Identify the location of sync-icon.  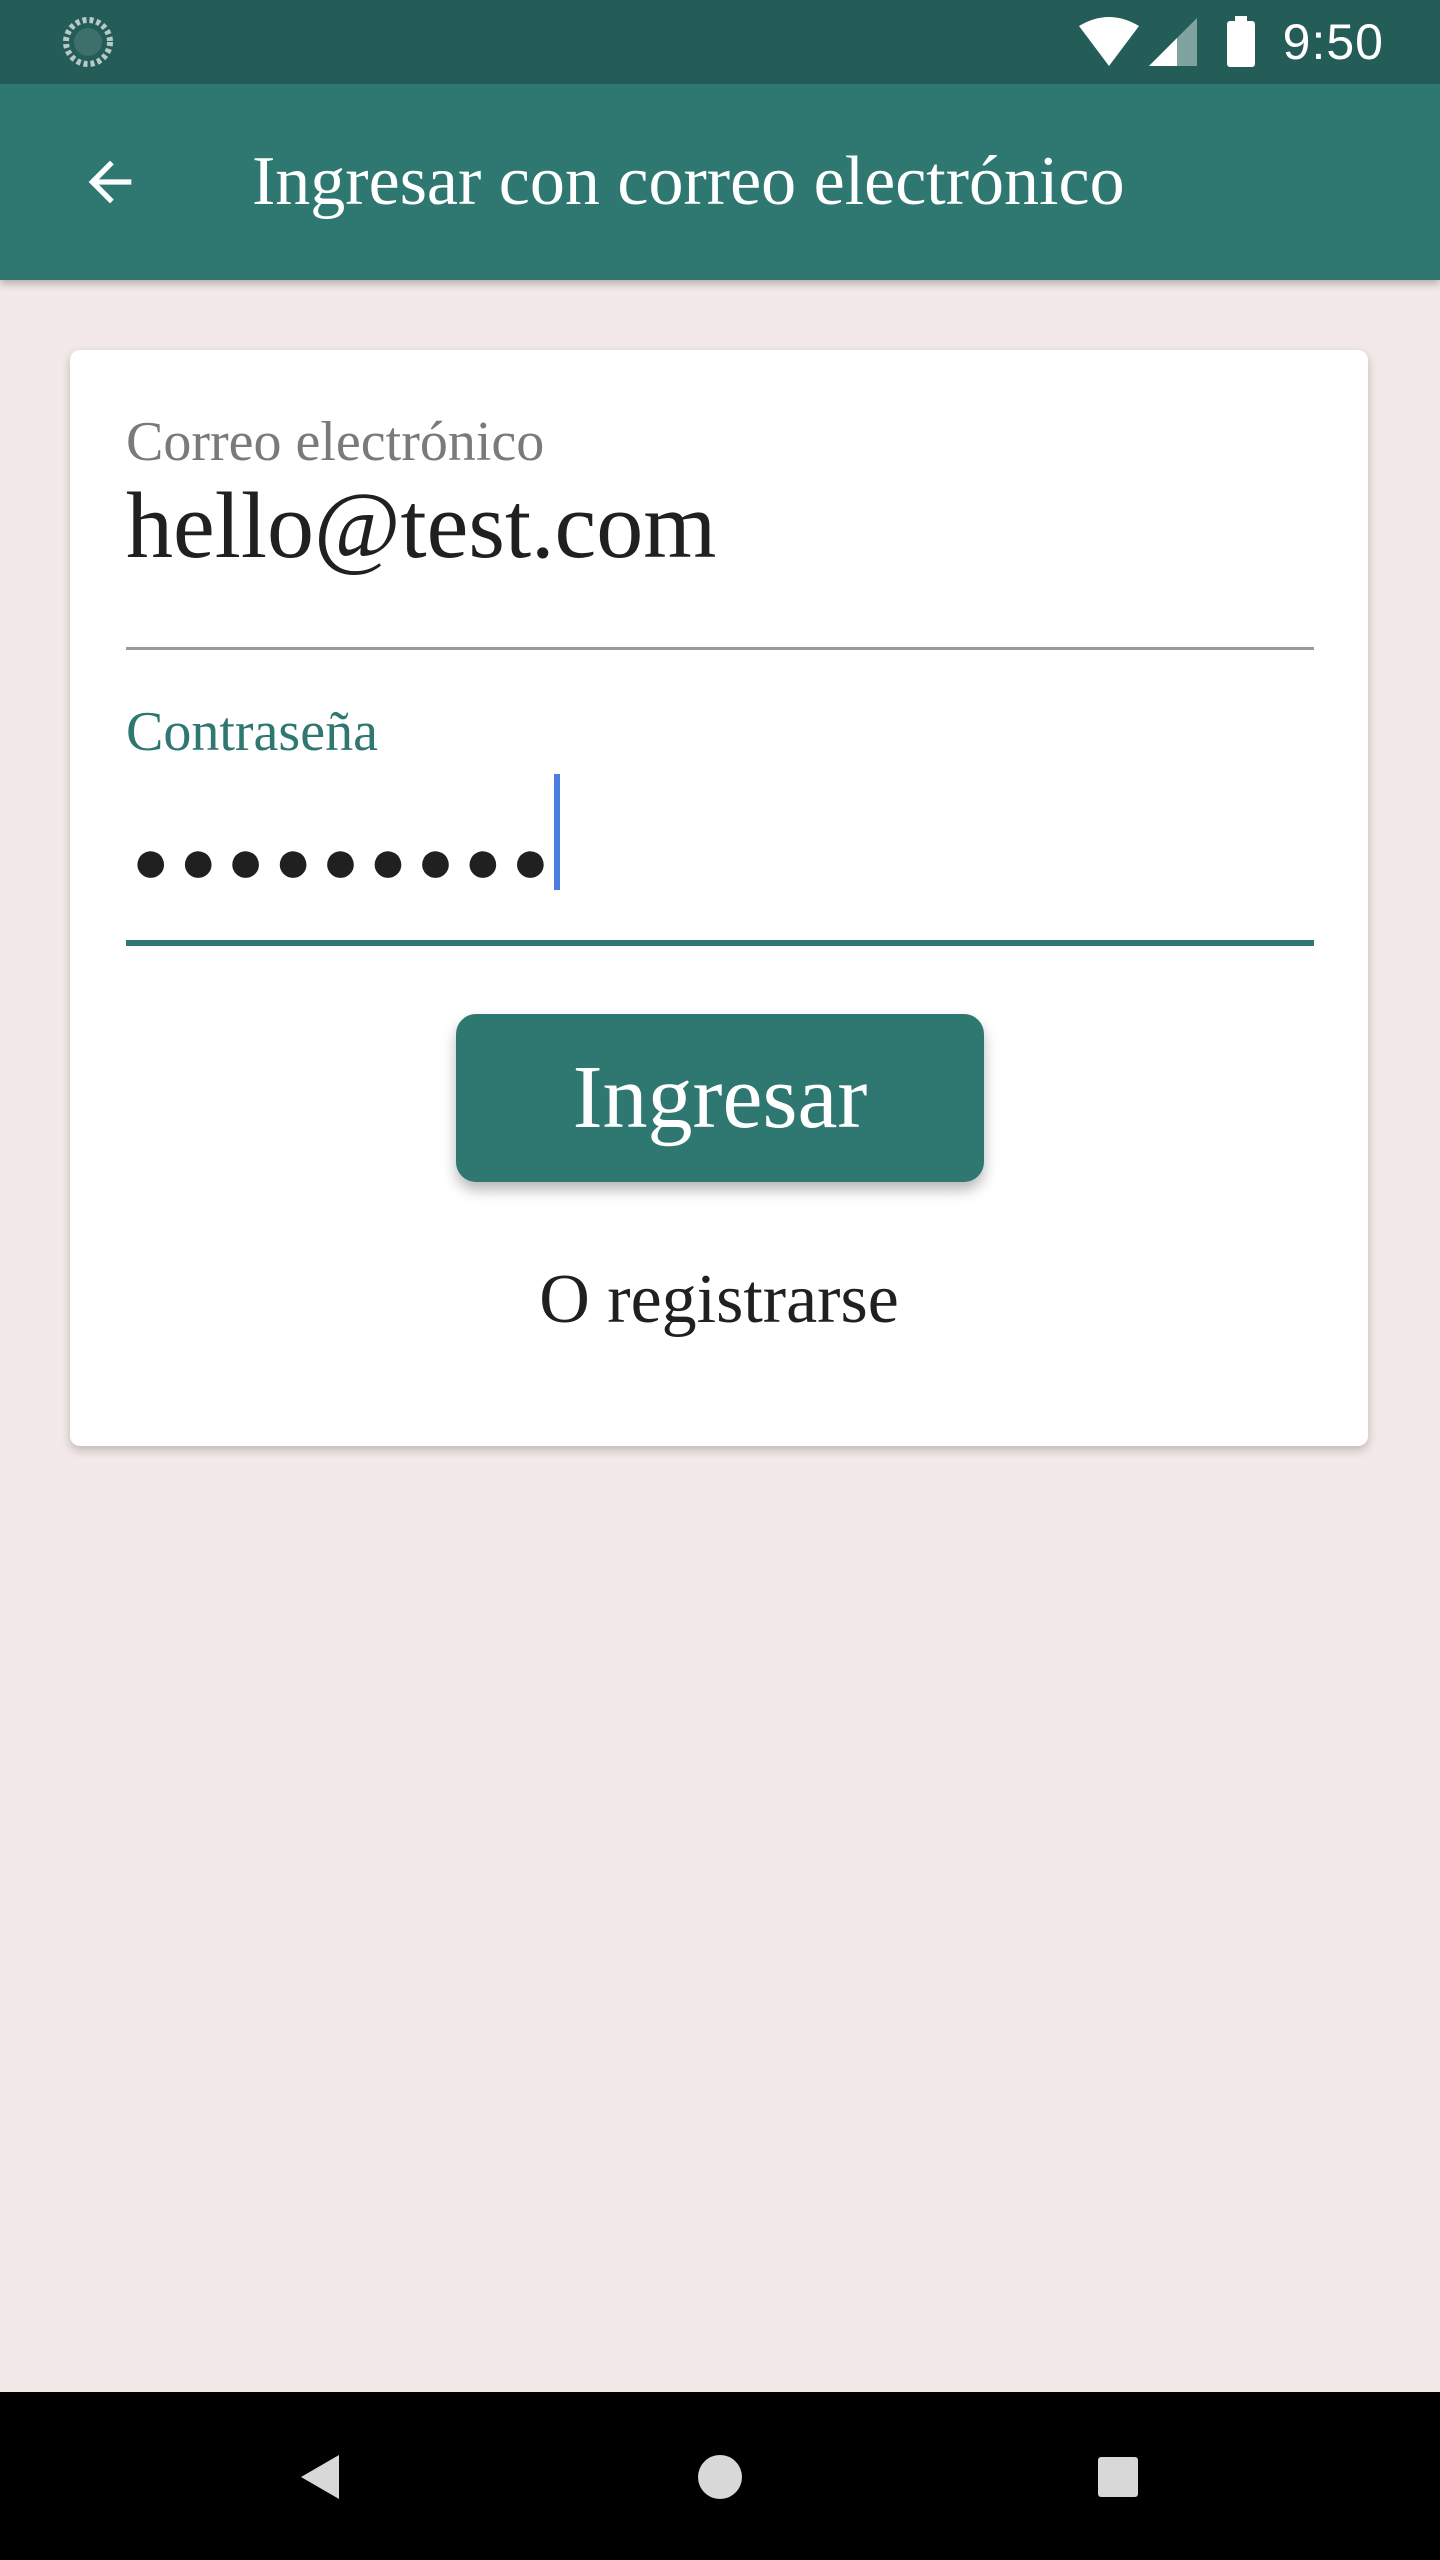
(88, 42).